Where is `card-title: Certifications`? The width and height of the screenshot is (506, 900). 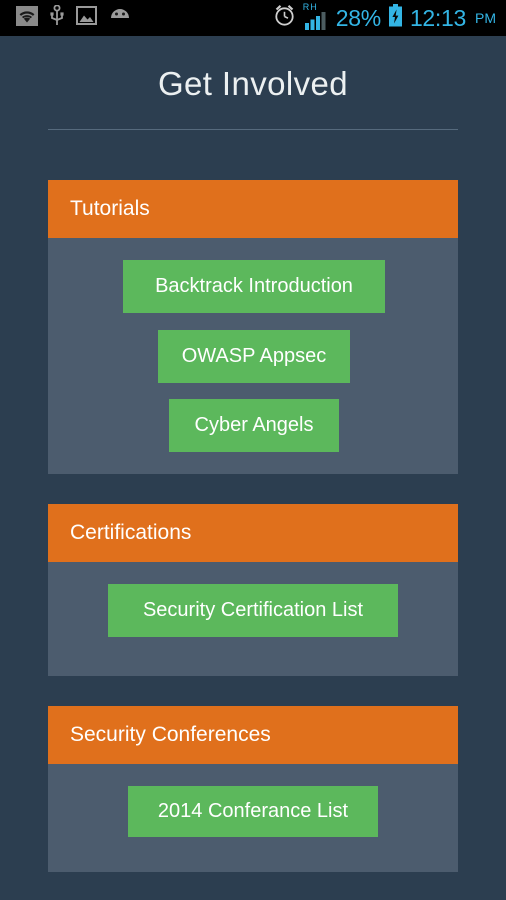
card-title: Certifications is located at coordinates (131, 532).